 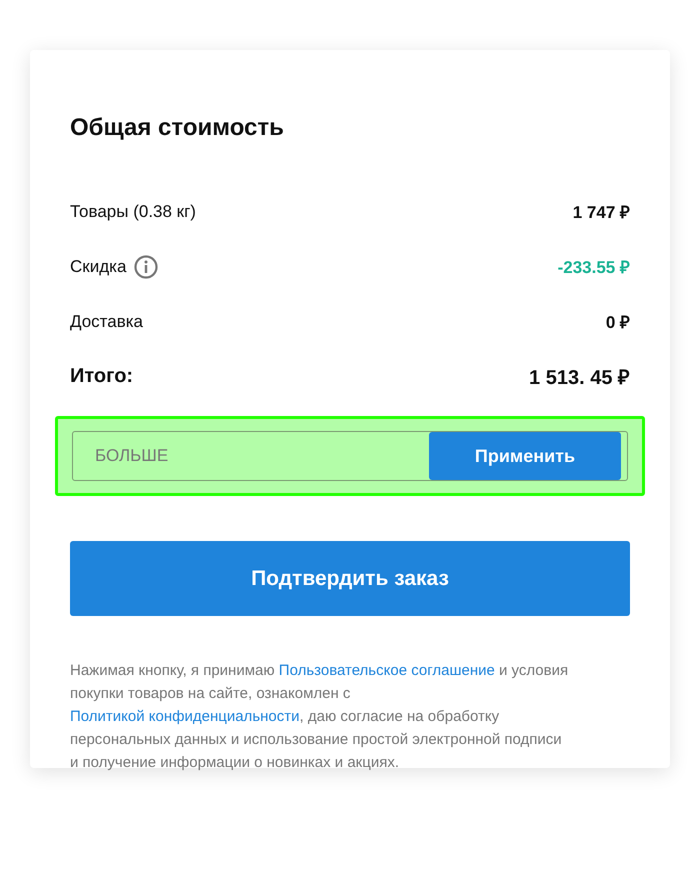 I want to click on price-label: Скидка, so click(x=98, y=266).